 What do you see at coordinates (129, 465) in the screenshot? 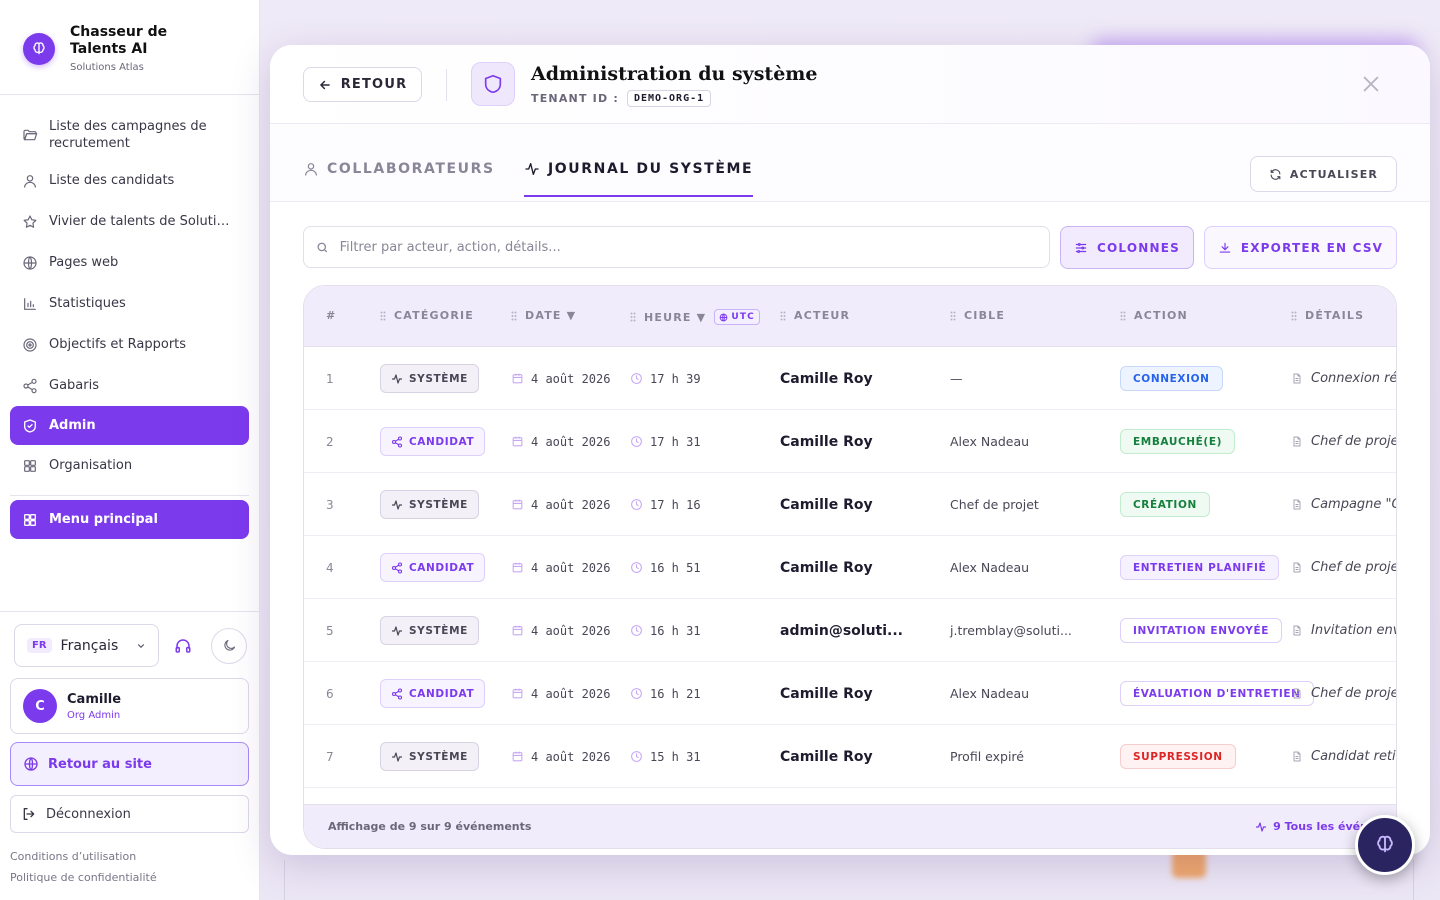
I see `sidebar-item-organization: Organisation` at bounding box center [129, 465].